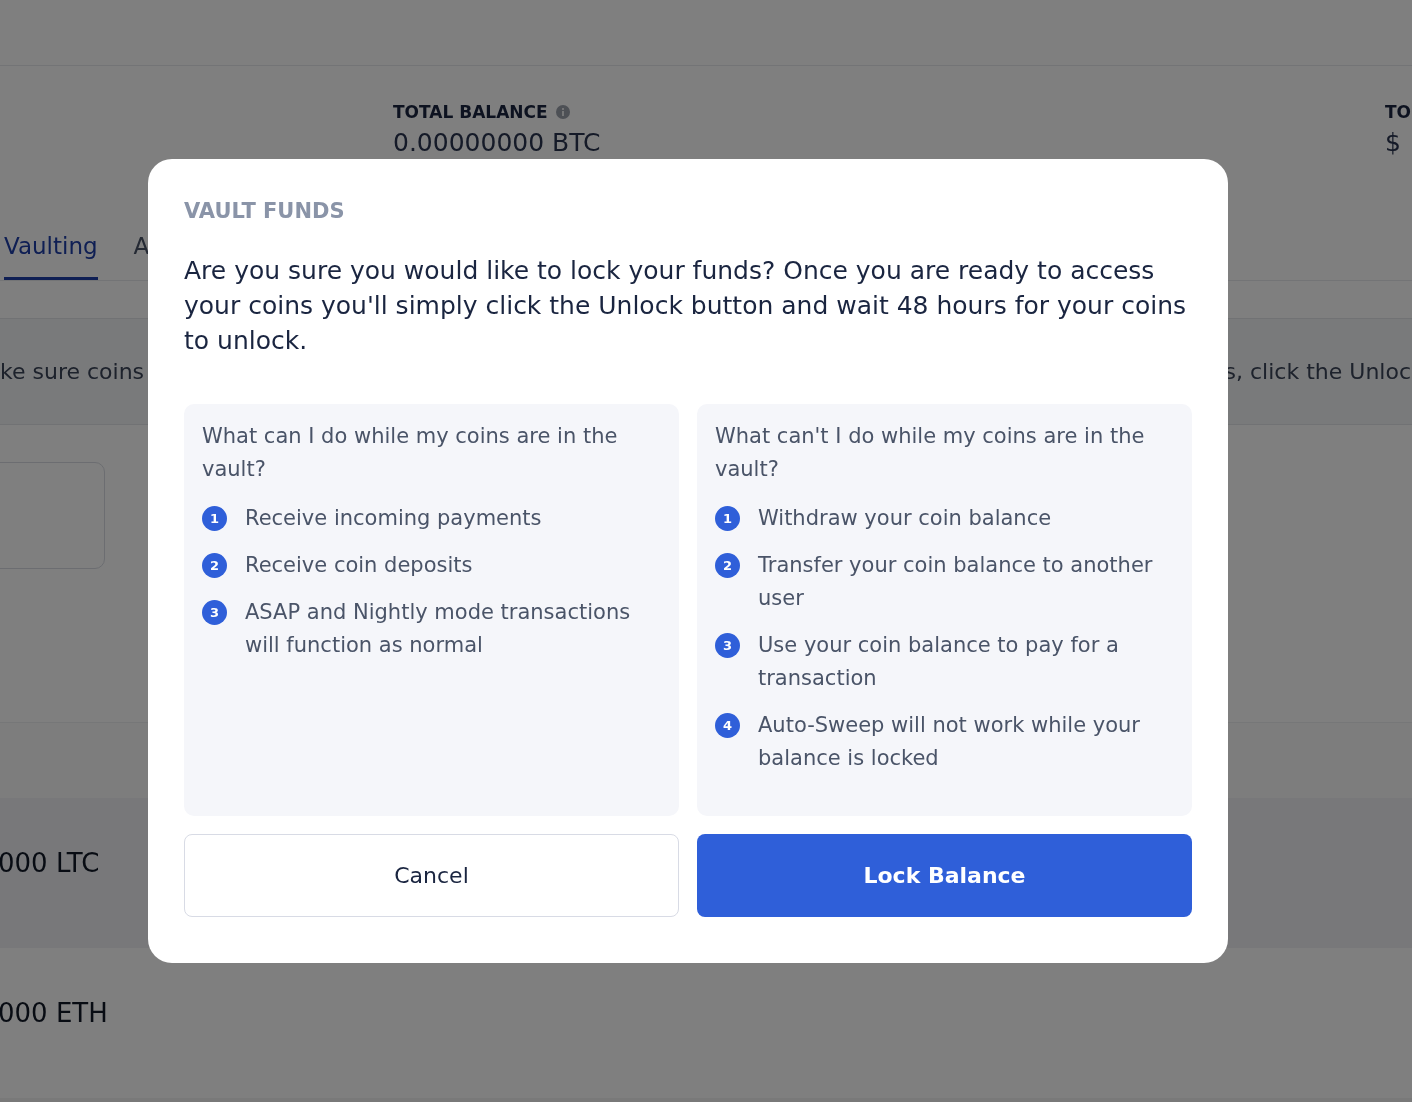  I want to click on balance-label: TOTAL BALANCE, so click(470, 112).